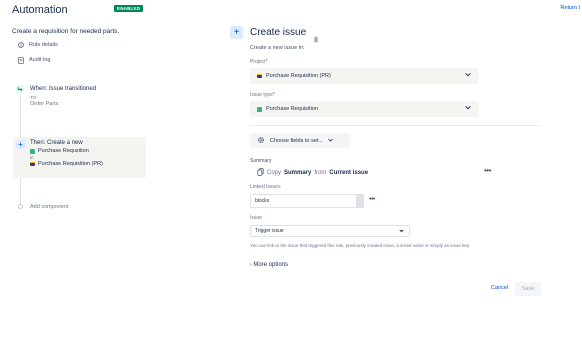 The width and height of the screenshot is (582, 352). What do you see at coordinates (261, 141) in the screenshot?
I see `gear-icon` at bounding box center [261, 141].